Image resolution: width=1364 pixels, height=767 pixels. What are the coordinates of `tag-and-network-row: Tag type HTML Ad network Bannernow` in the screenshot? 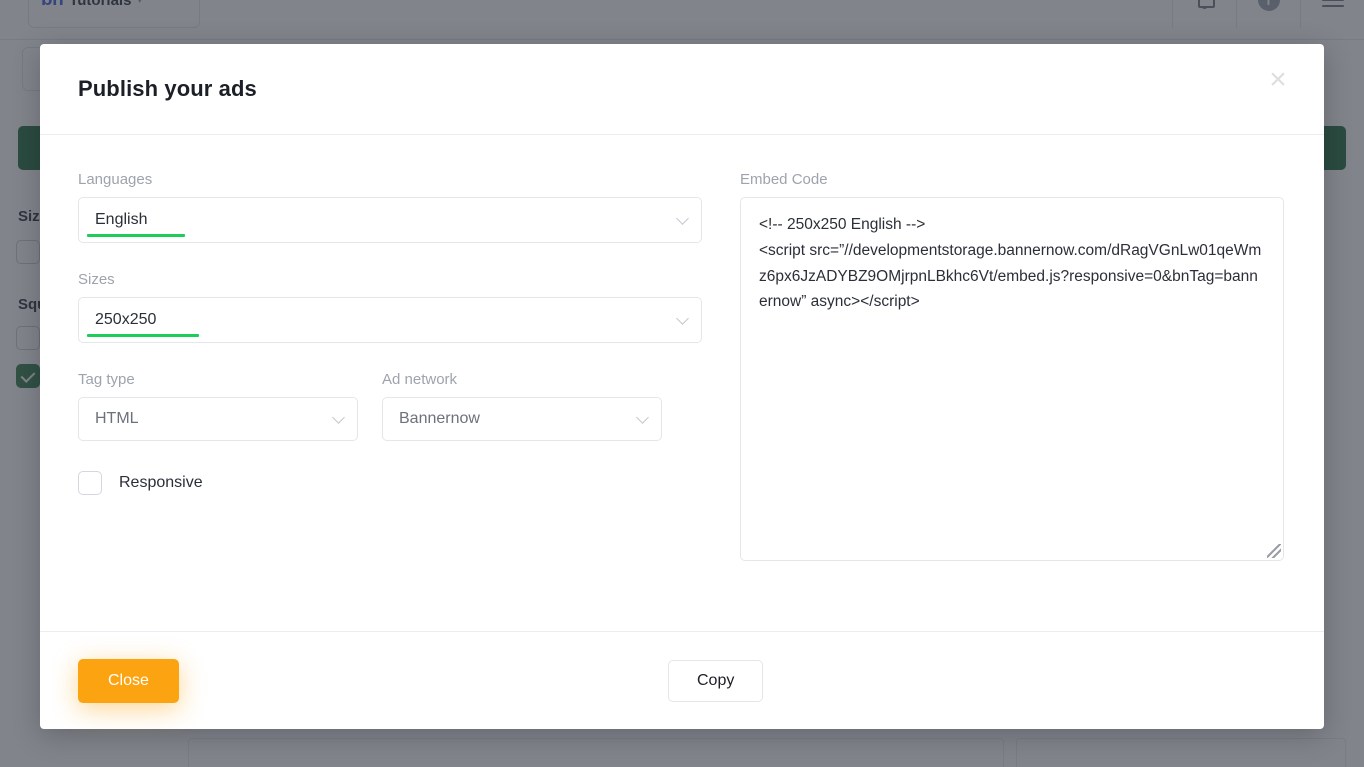 It's located at (390, 406).